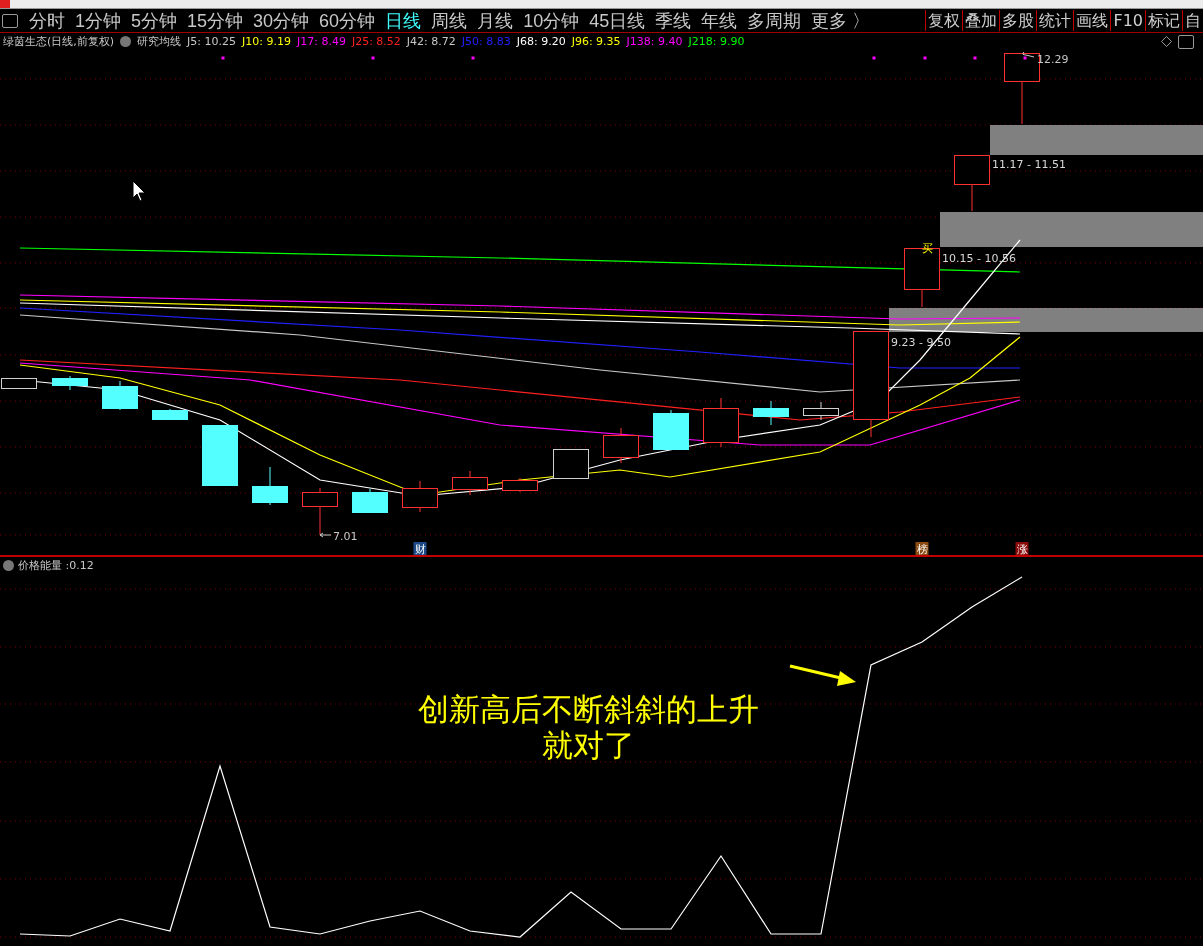 Image resolution: width=1203 pixels, height=946 pixels. I want to click on indicator-name: 研究均线, so click(159, 41).